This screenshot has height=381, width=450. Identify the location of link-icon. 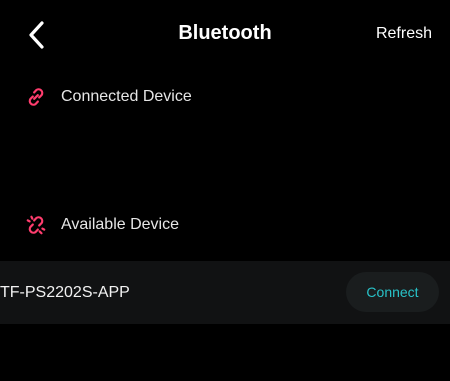
(36, 97).